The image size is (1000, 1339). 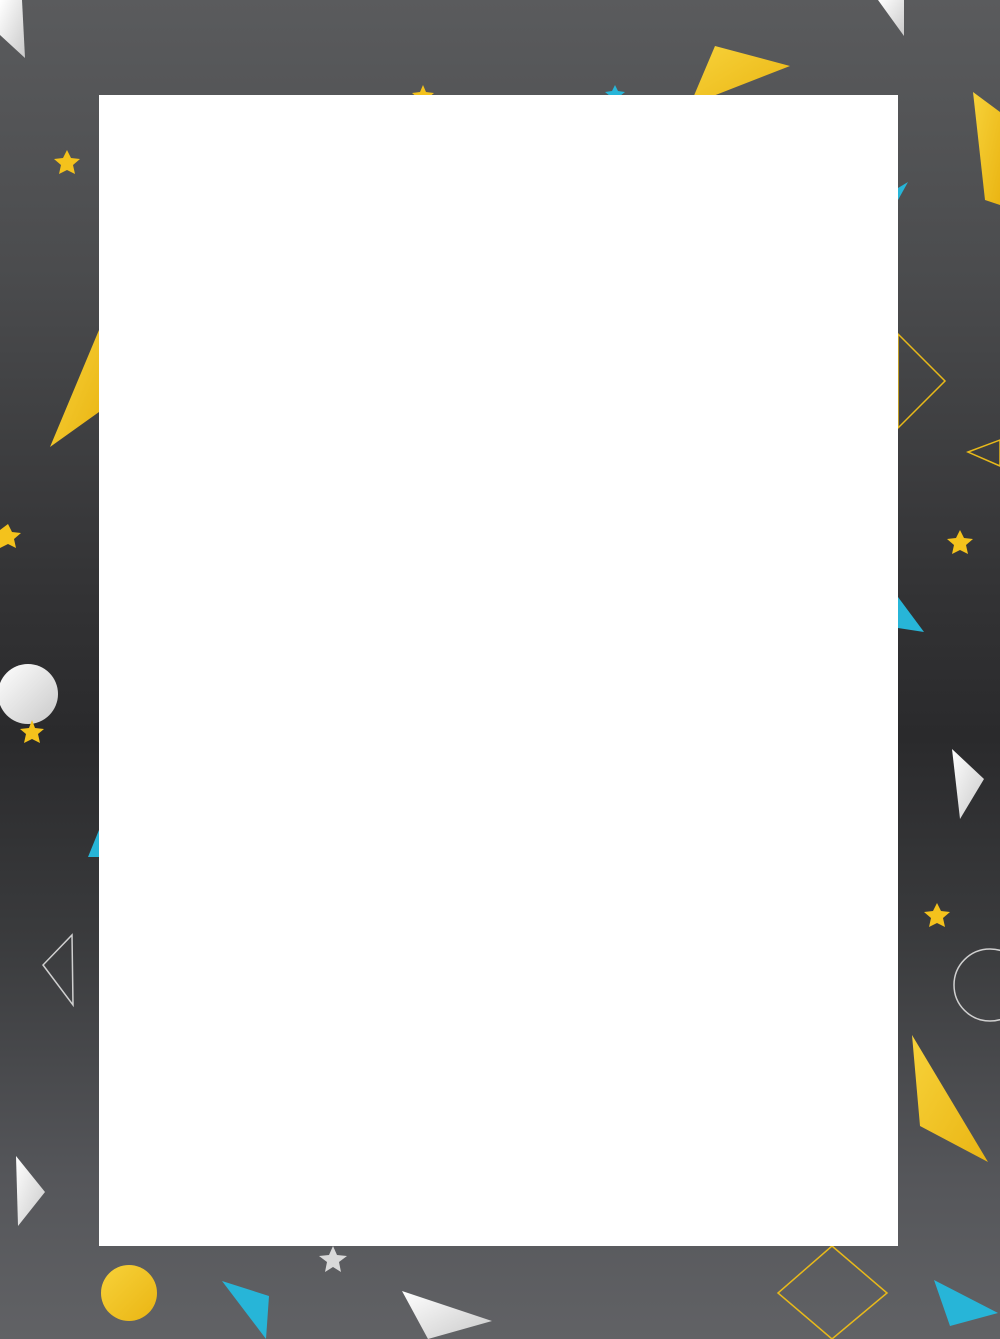 I want to click on star-white, so click(x=333, y=1259).